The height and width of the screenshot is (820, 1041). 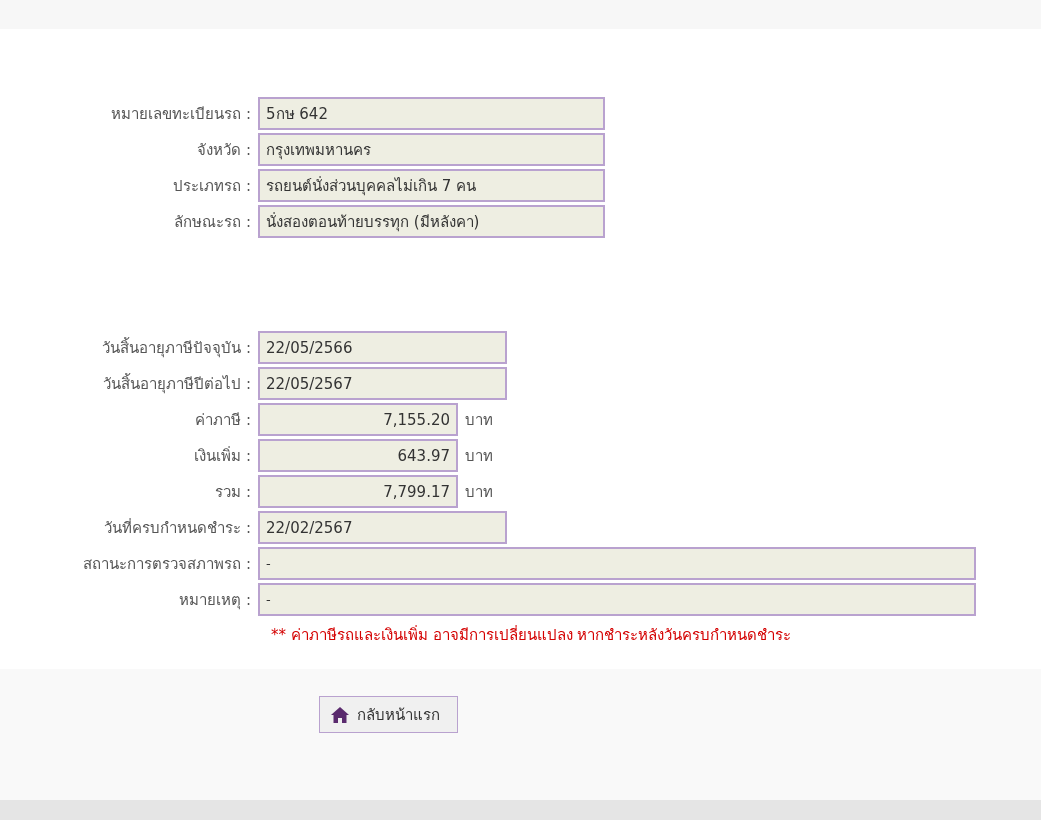 What do you see at coordinates (340, 714) in the screenshot?
I see `home-icon` at bounding box center [340, 714].